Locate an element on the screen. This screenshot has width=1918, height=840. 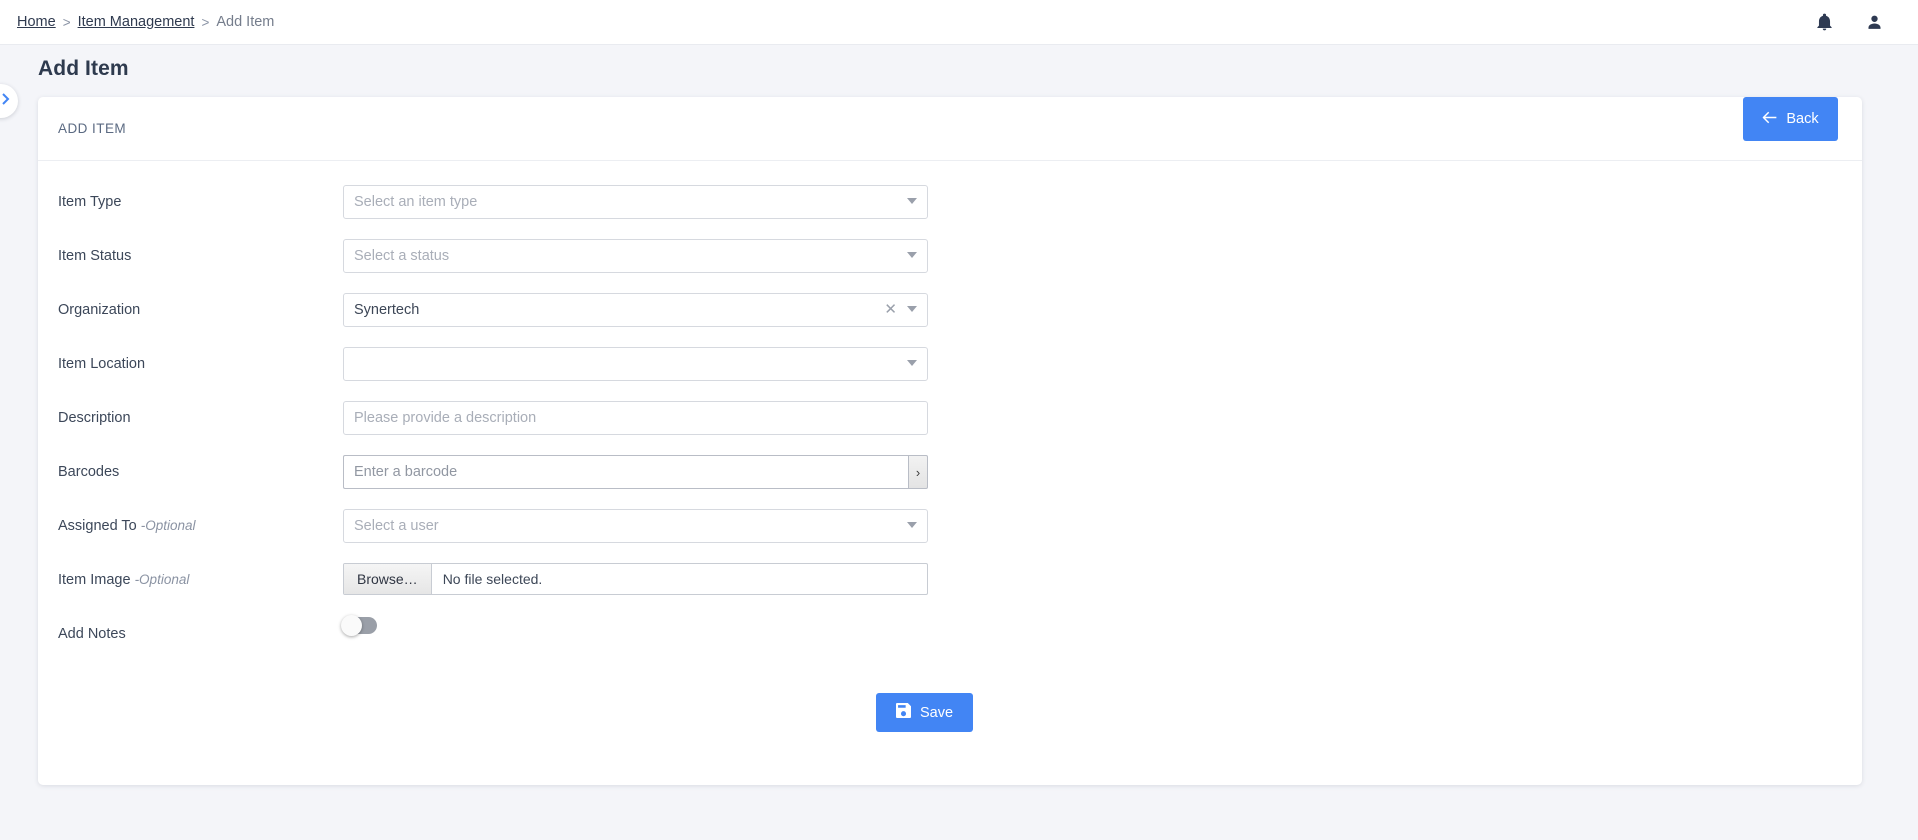
field-assigned-to: Select a user is located at coordinates (635, 526).